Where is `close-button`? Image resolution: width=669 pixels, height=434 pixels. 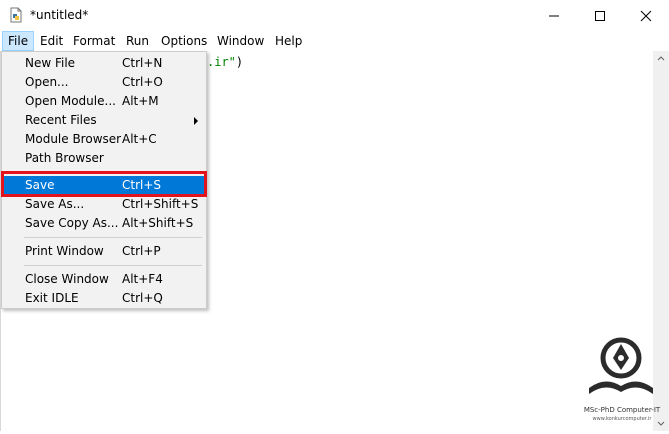 close-button is located at coordinates (646, 15).